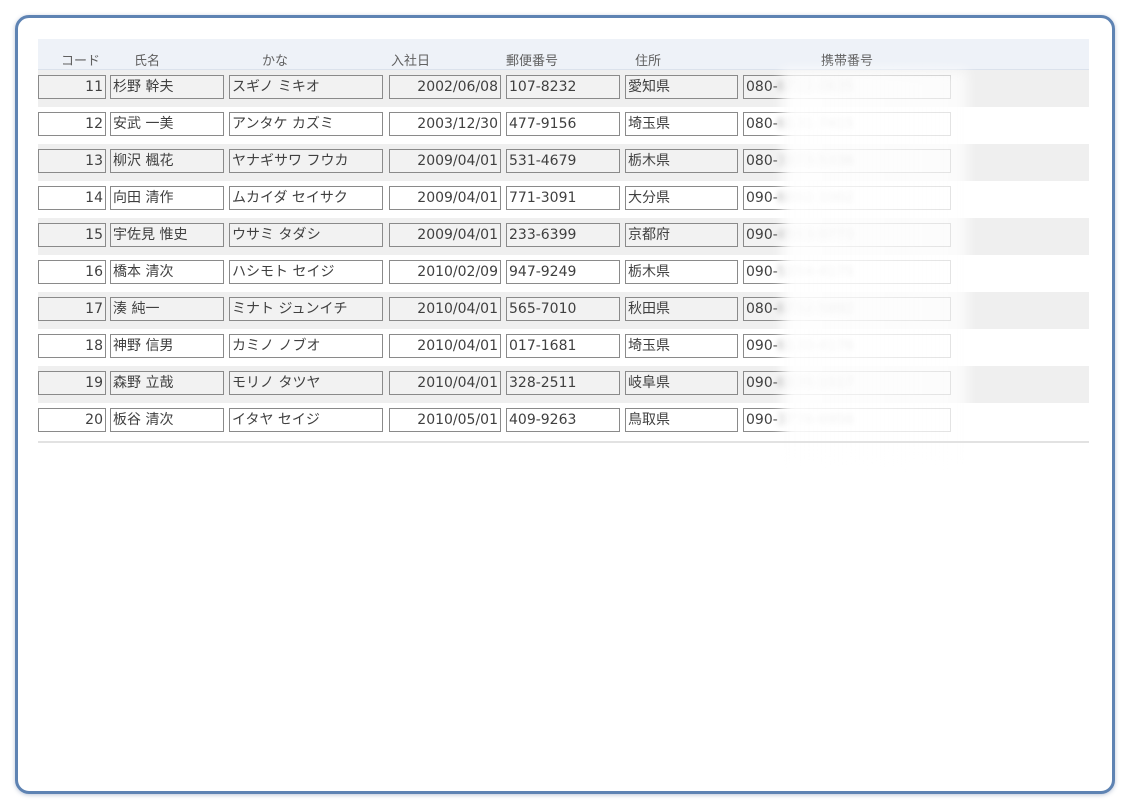  I want to click on kana-field: ムカイダ セイサク, so click(306, 198).